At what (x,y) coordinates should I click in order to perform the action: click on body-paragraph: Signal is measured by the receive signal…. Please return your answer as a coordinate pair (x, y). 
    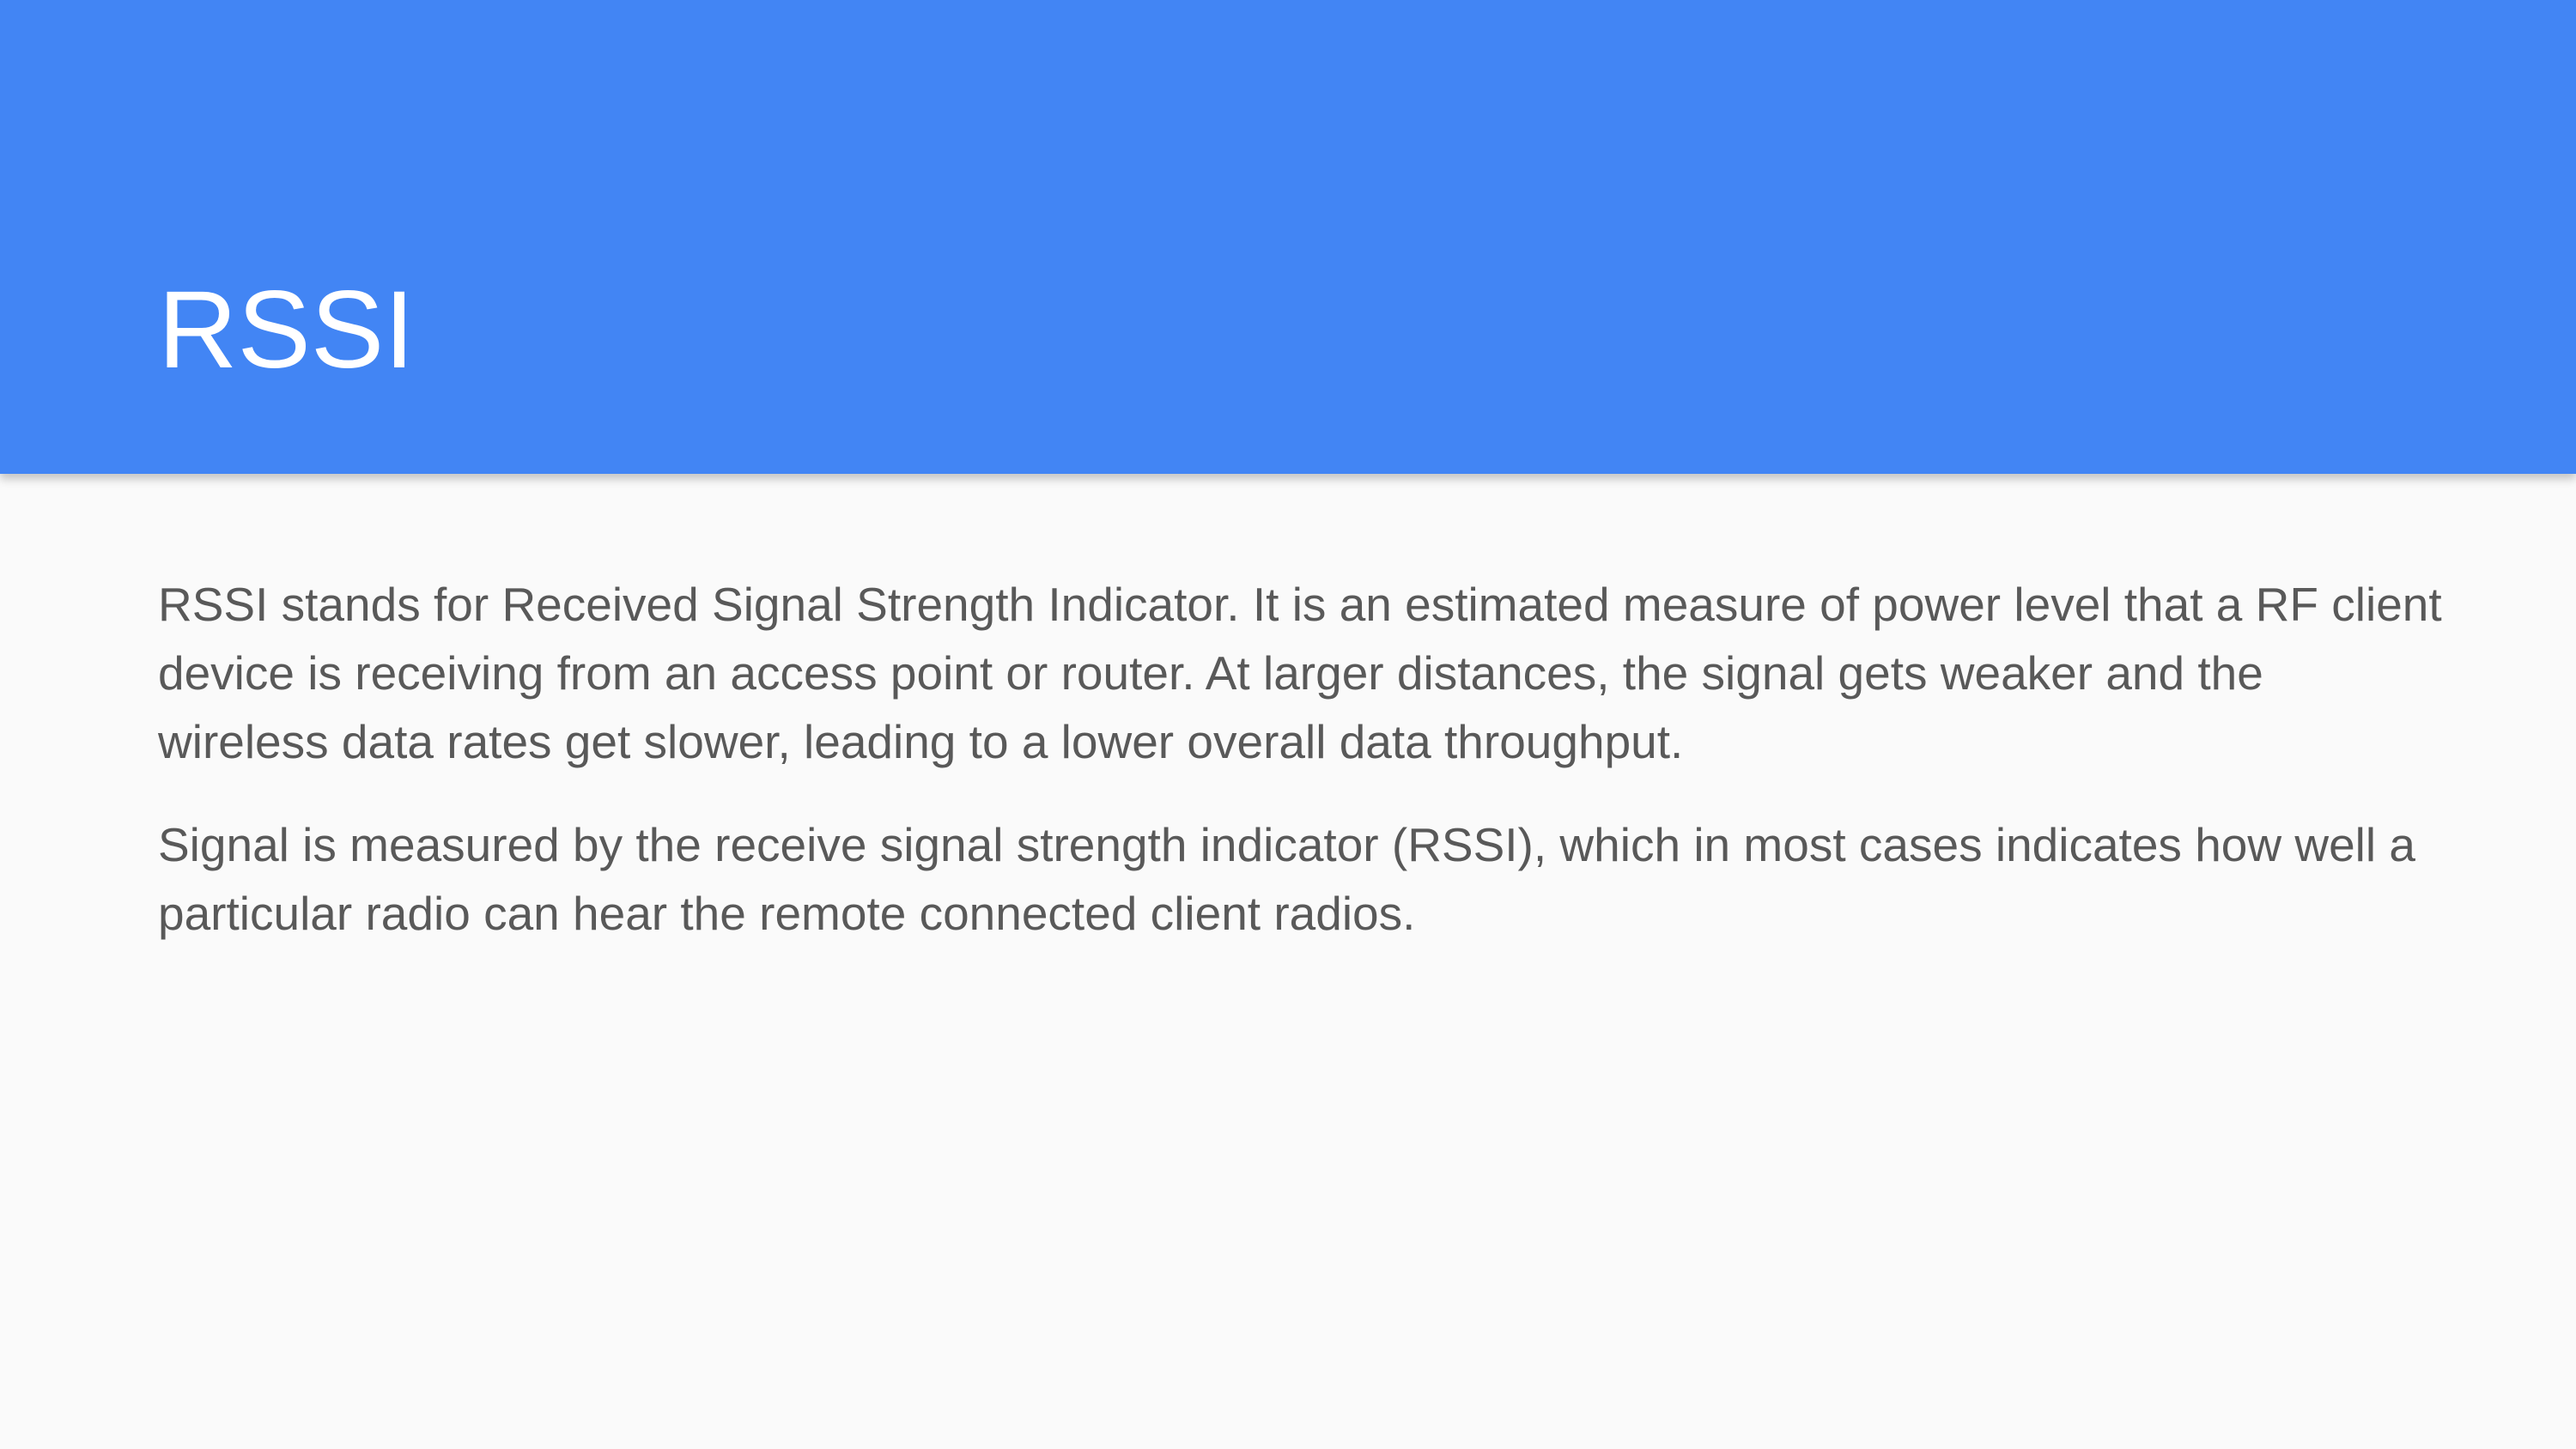
    Looking at the image, I should click on (1287, 879).